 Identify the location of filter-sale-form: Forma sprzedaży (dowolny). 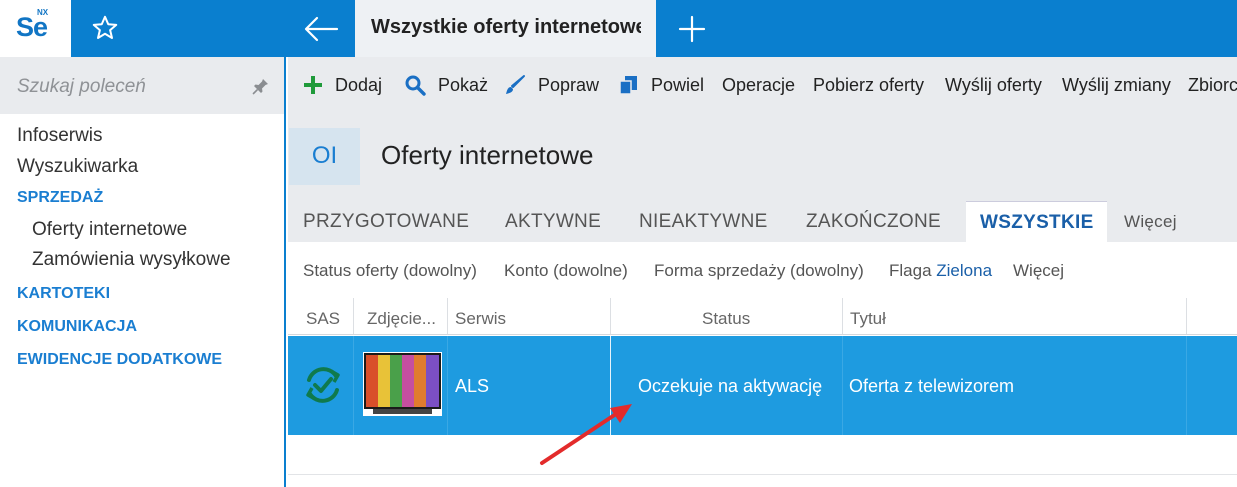
(759, 271).